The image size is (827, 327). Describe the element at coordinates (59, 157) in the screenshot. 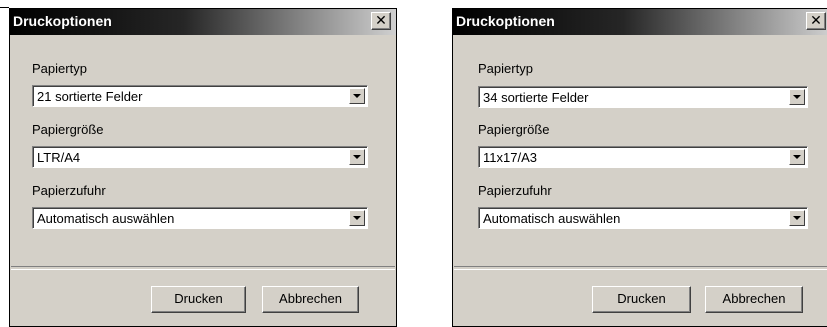

I see `paper-size-value: LTR/A4` at that location.